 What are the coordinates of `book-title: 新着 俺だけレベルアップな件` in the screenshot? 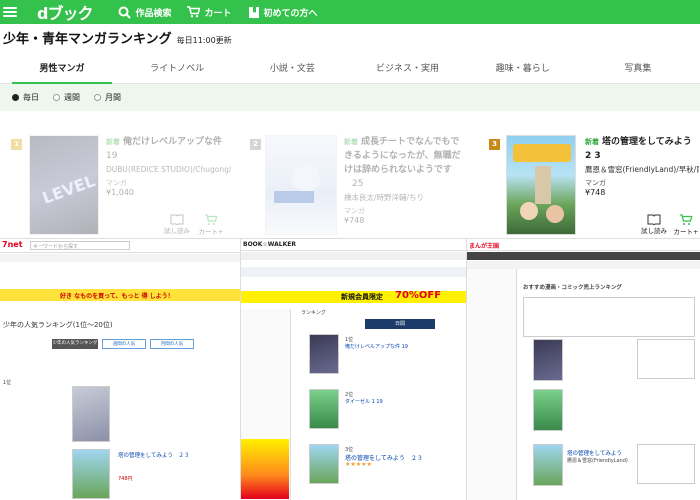 It's located at (168, 142).